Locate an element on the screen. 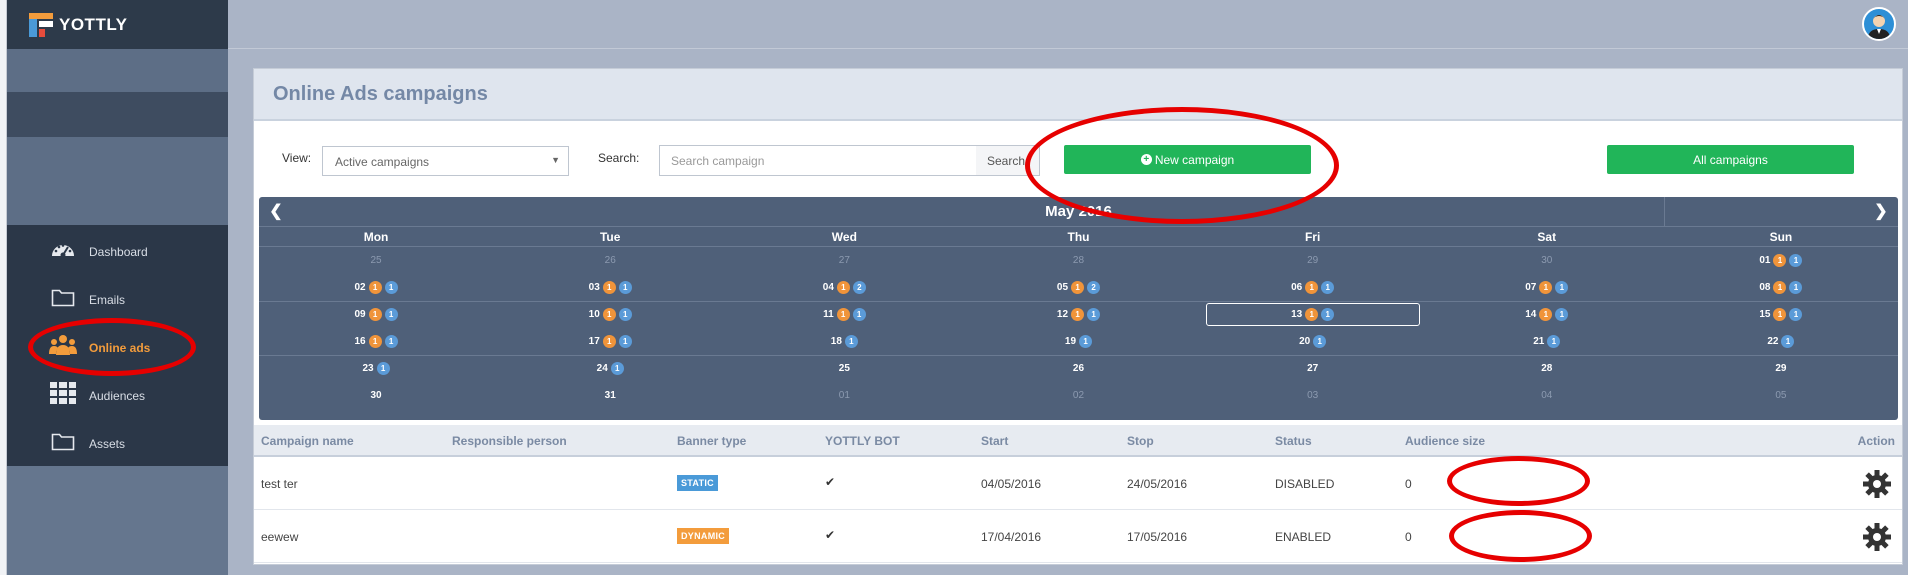  calendar-day-number: 31 is located at coordinates (610, 395).